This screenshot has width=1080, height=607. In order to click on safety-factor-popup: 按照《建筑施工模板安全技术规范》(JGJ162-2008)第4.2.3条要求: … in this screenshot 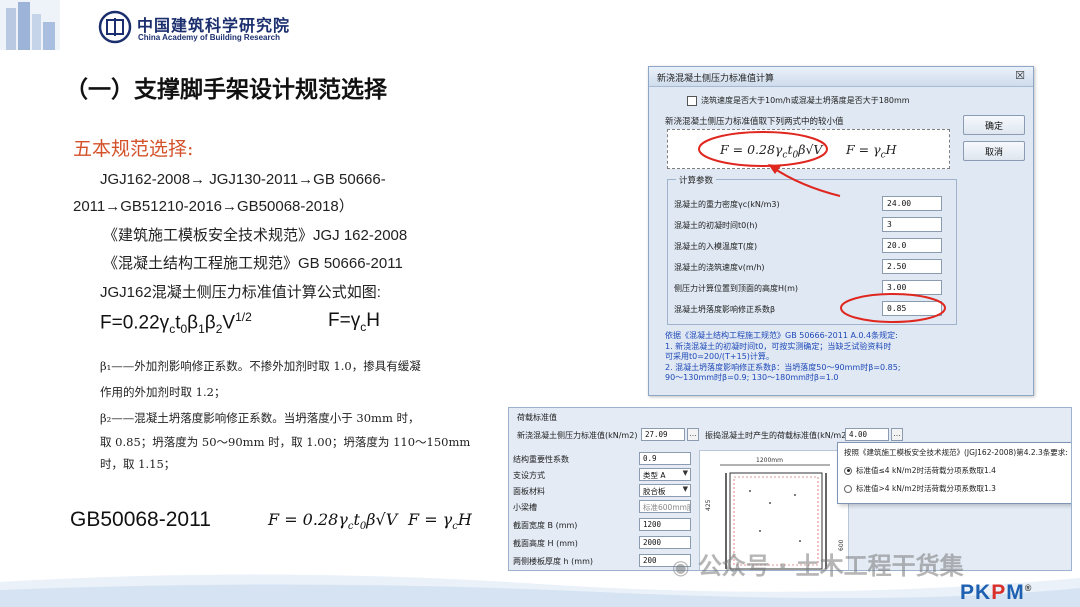, I will do `click(954, 473)`.